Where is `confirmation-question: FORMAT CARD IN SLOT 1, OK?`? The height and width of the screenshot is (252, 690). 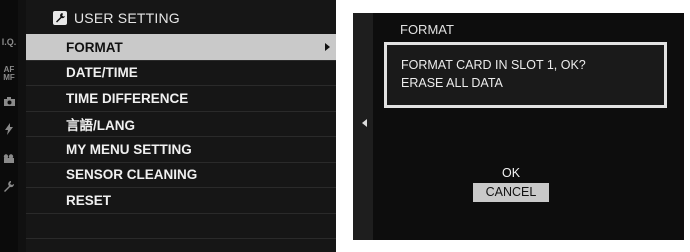
confirmation-question: FORMAT CARD IN SLOT 1, OK? is located at coordinates (493, 65).